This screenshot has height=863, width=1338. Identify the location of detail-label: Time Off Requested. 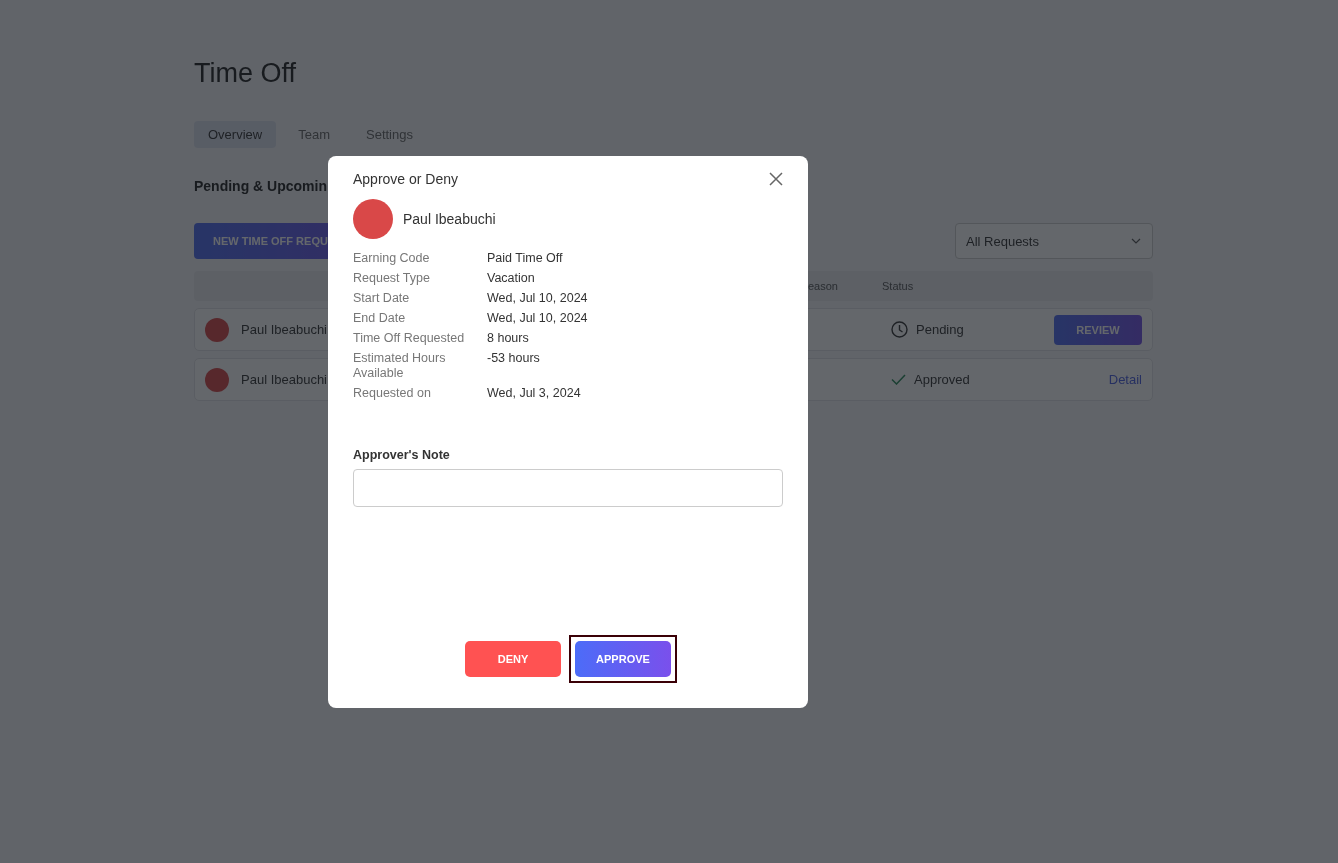
(409, 338).